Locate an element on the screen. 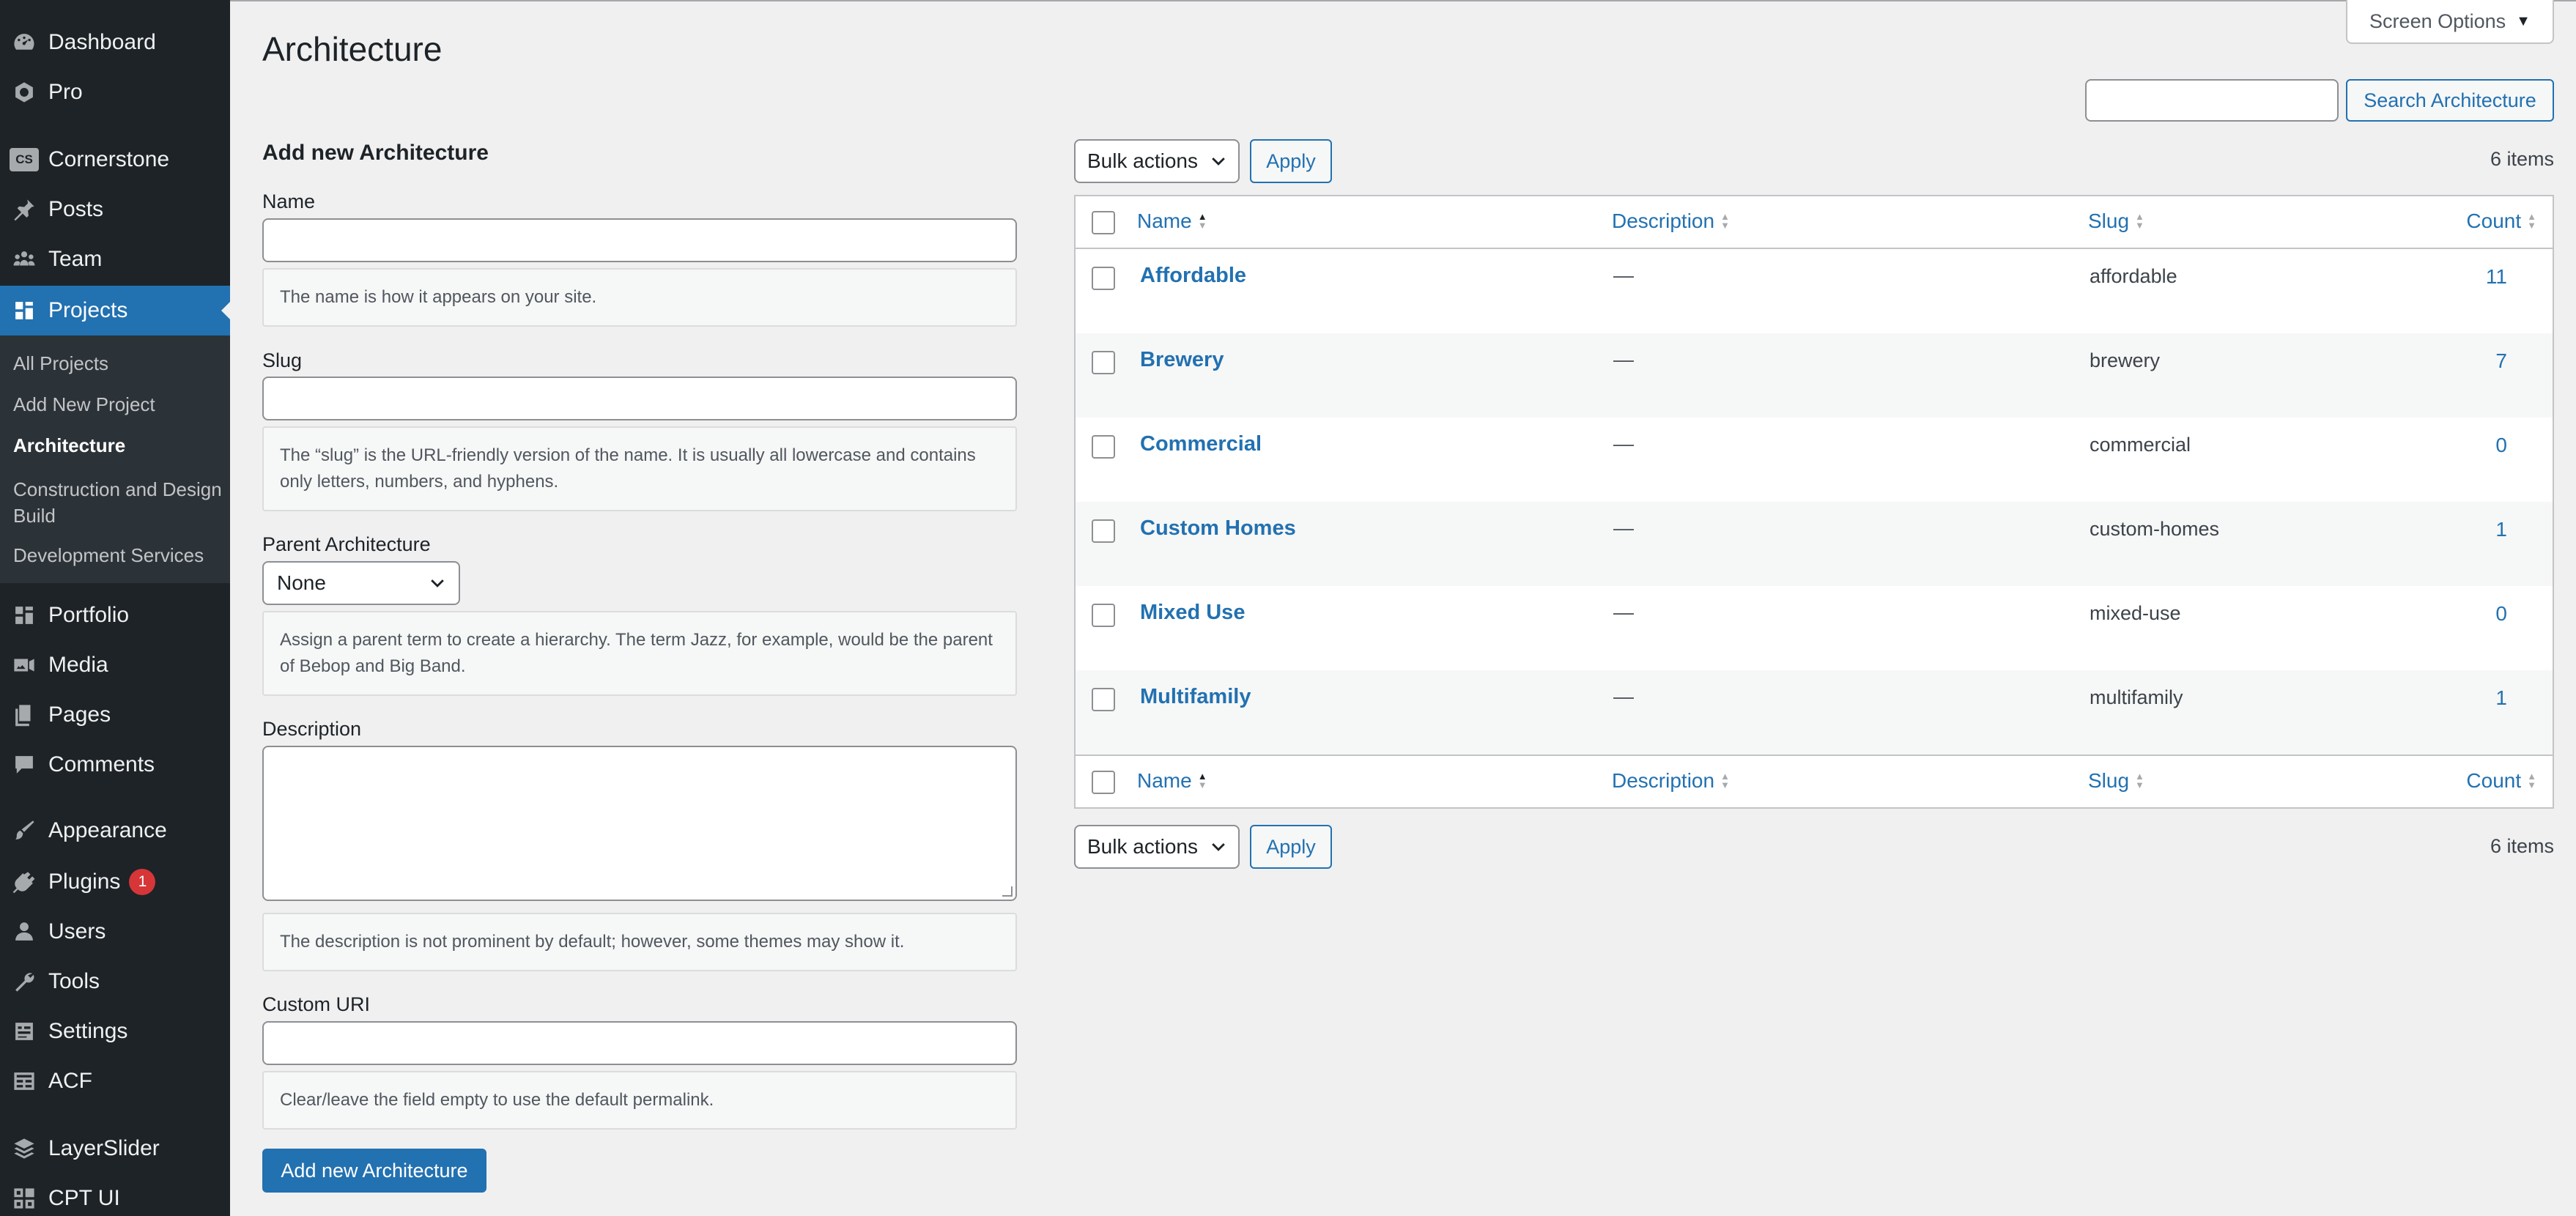 The height and width of the screenshot is (1216, 2576). menu-item-comments: Comments is located at coordinates (115, 765).